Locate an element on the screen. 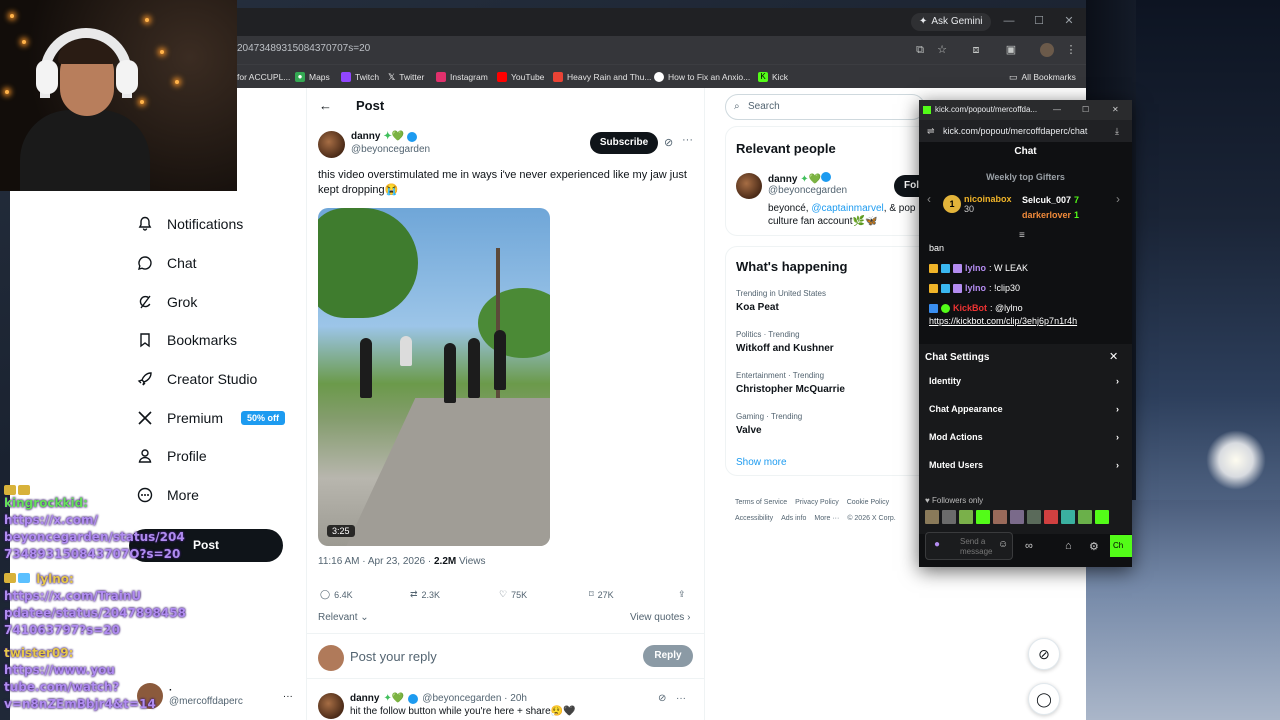 This screenshot has height=720, width=1280. nav-grok: Grok is located at coordinates (167, 302).